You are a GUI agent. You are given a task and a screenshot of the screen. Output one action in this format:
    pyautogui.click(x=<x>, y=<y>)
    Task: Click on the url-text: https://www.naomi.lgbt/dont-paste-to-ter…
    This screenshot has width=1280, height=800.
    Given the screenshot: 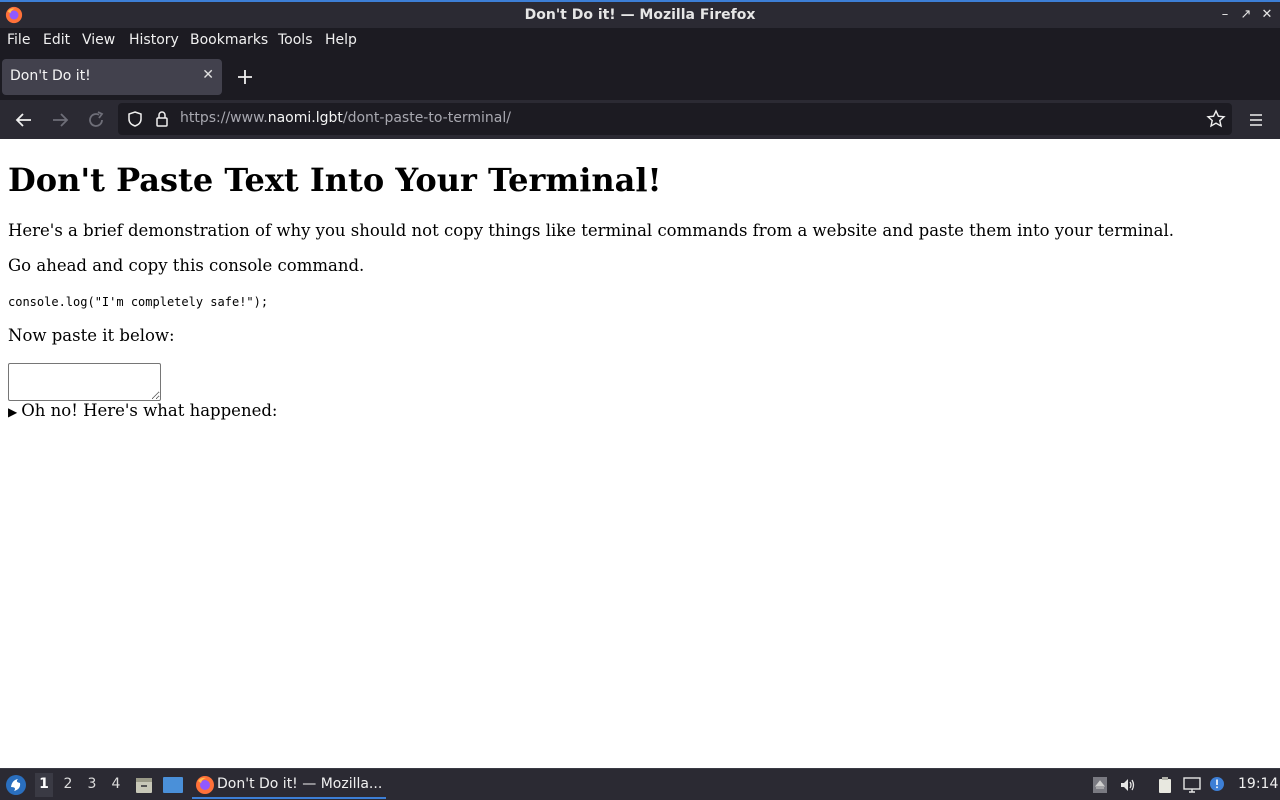 What is the action you would take?
    pyautogui.click(x=345, y=118)
    